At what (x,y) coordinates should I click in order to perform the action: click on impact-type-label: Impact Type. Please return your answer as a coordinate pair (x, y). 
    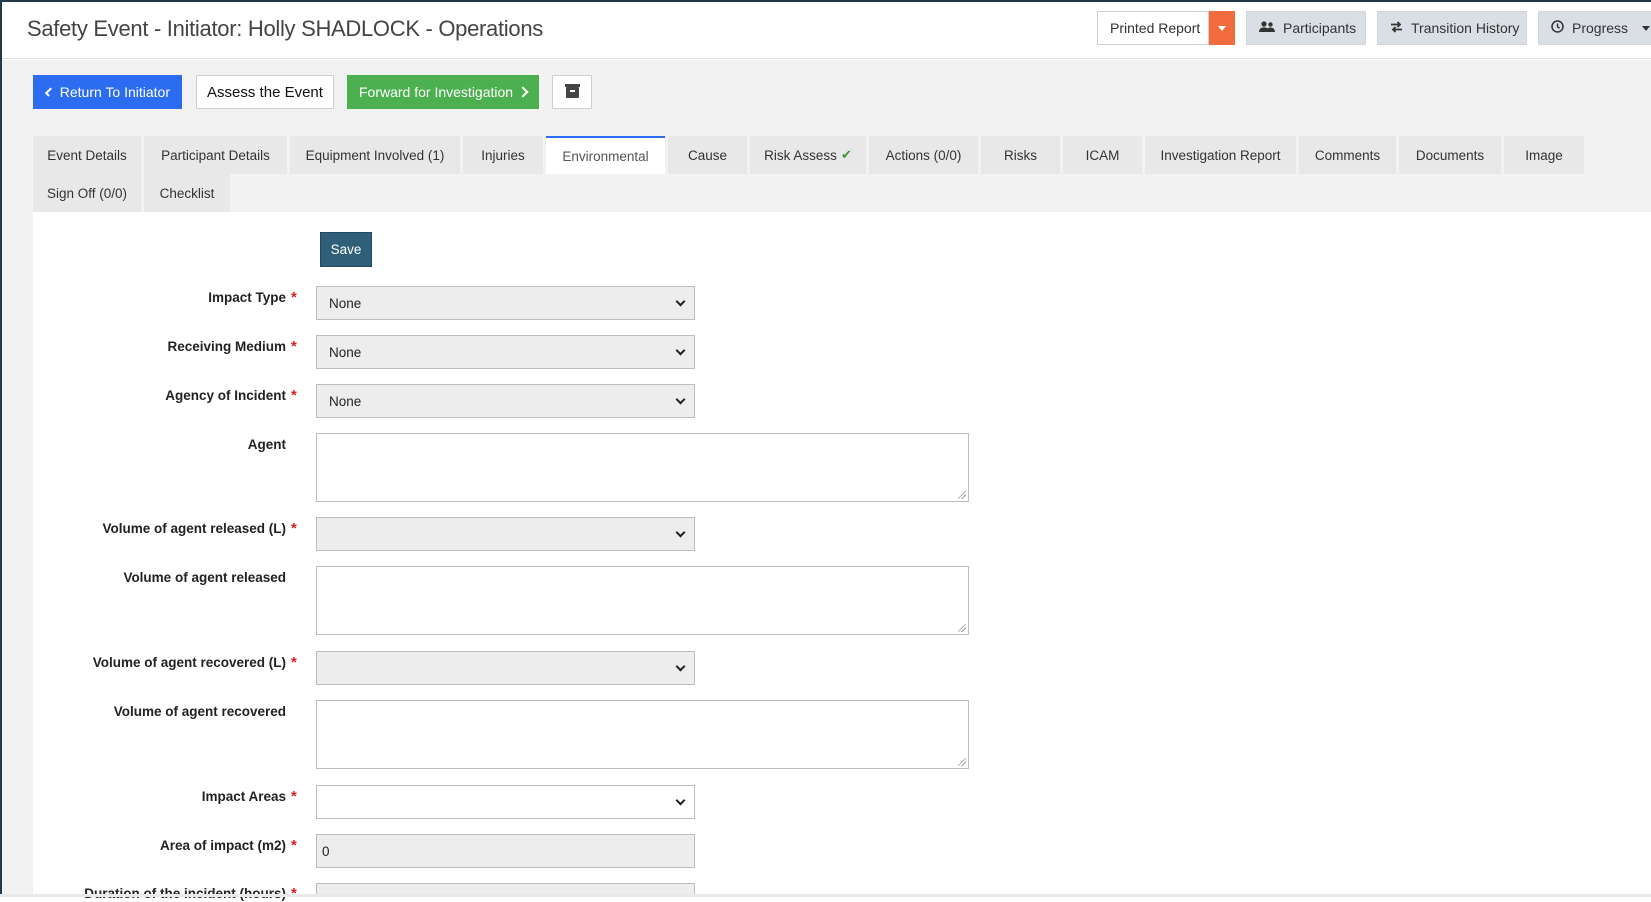
    Looking at the image, I should click on (247, 297).